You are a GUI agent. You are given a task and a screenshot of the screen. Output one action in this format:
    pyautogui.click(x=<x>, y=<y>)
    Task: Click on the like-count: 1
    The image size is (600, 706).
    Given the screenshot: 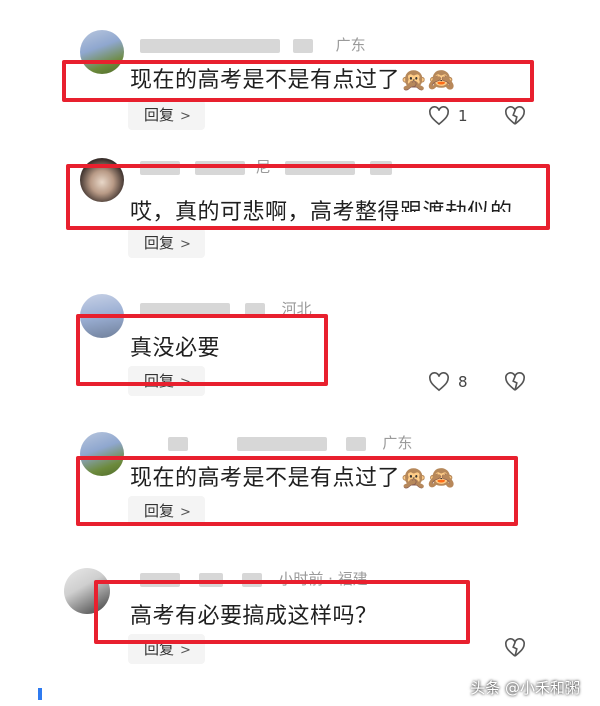 What is the action you would take?
    pyautogui.click(x=463, y=116)
    